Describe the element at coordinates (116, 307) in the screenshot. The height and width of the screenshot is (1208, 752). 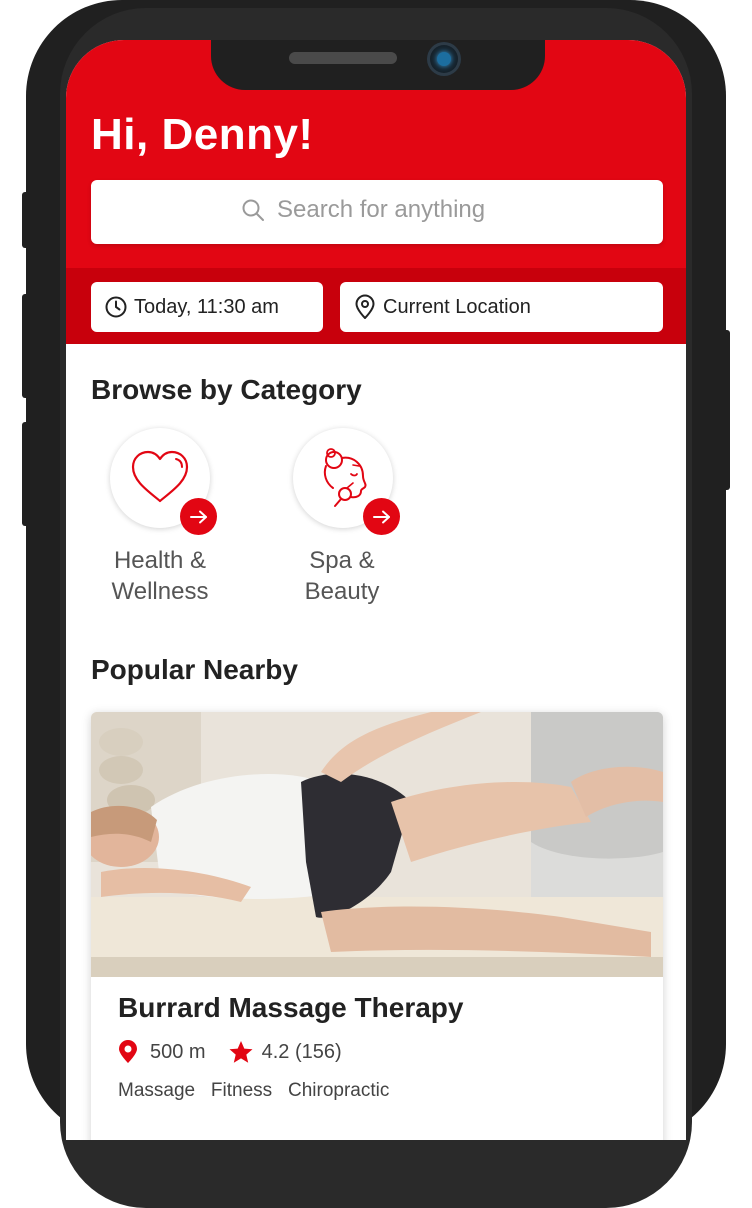
I see `clock-icon` at that location.